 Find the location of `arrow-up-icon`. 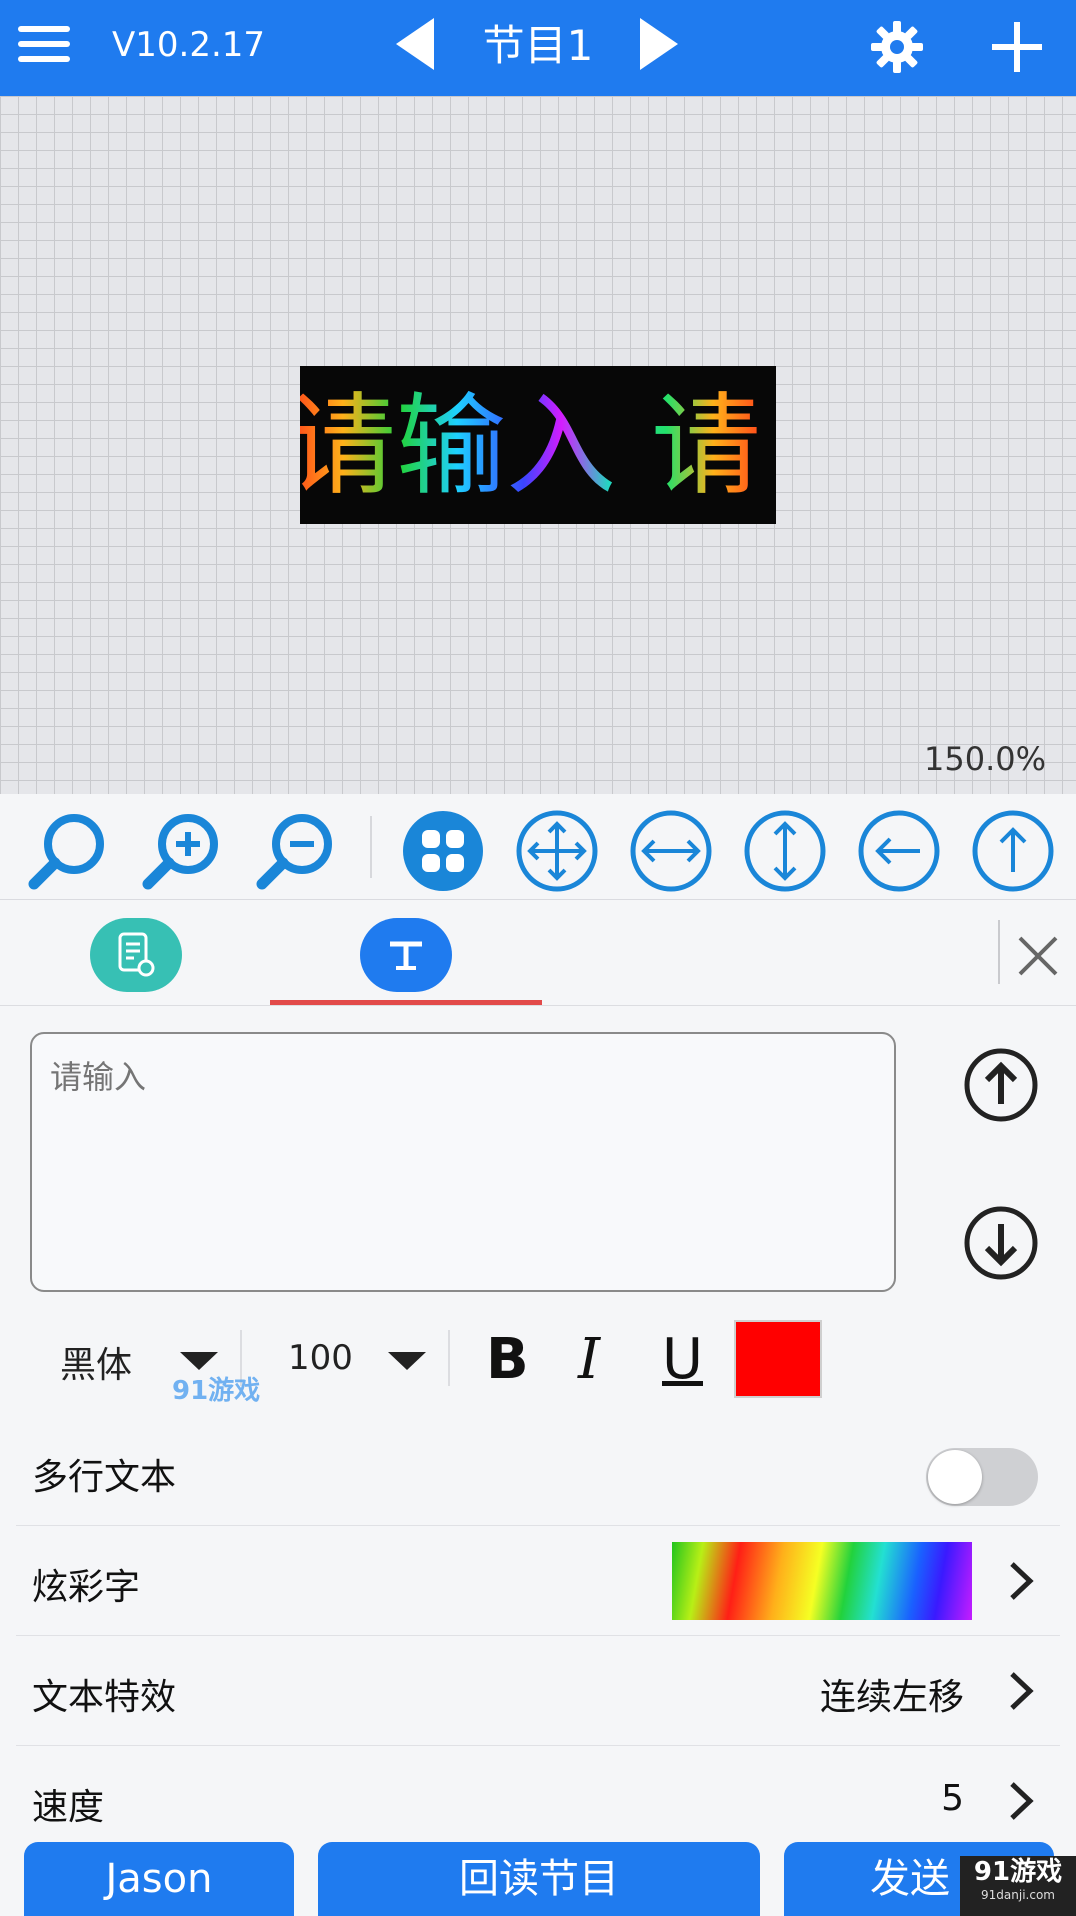

arrow-up-icon is located at coordinates (1013, 851).